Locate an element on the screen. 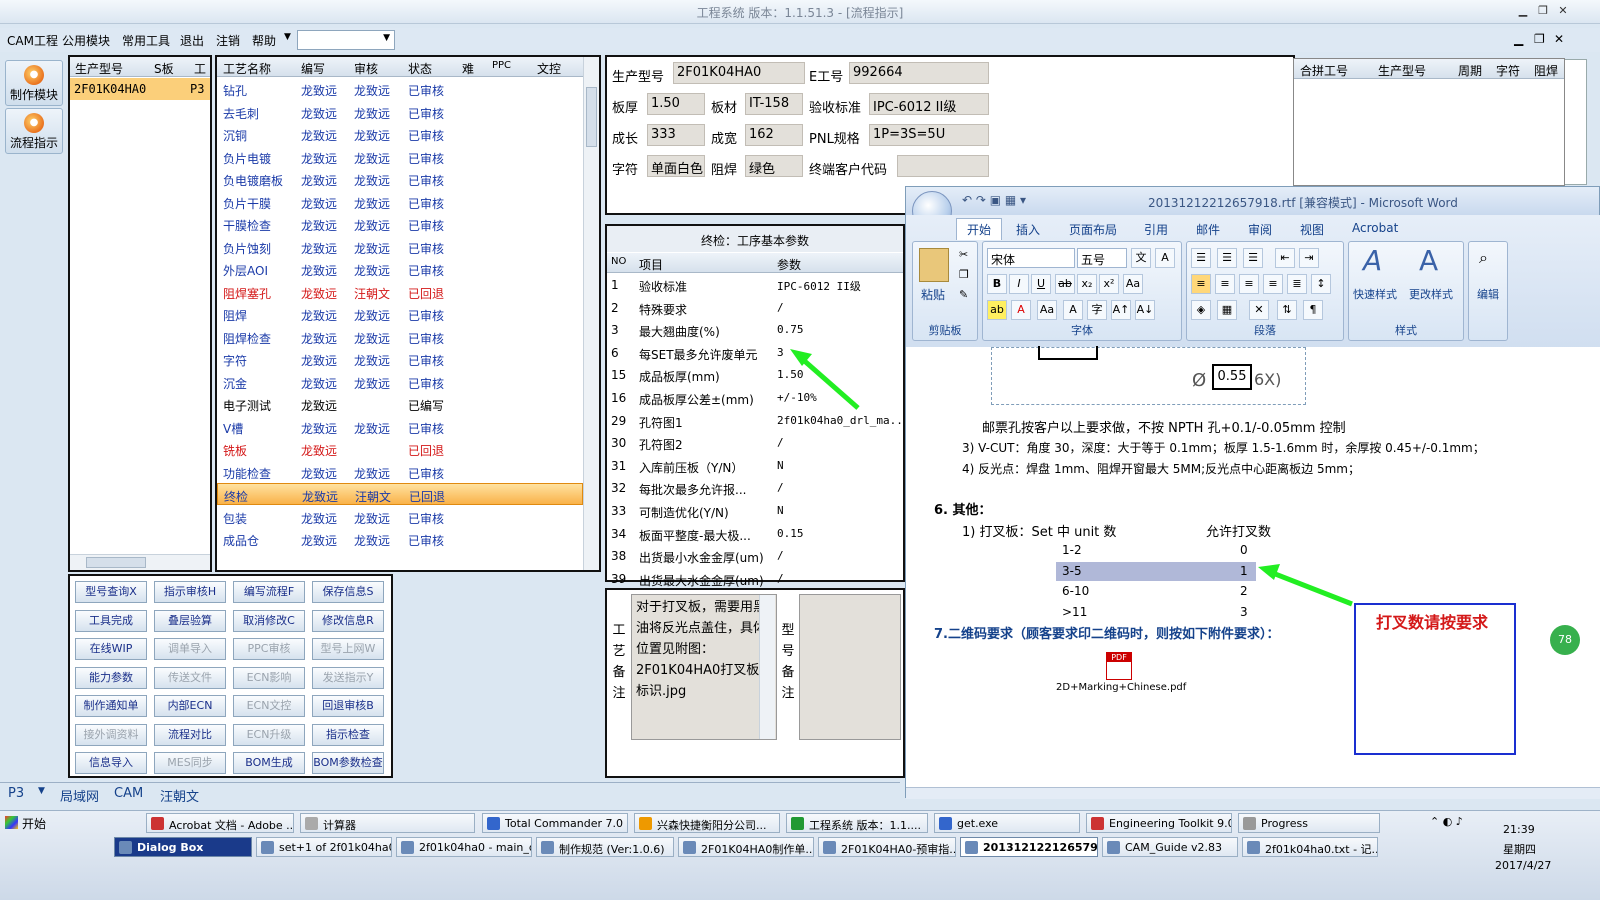 This screenshot has width=1600, height=900. taskbar-item-label: 2f01k04ha0 - main_qa is located at coordinates (475, 847).